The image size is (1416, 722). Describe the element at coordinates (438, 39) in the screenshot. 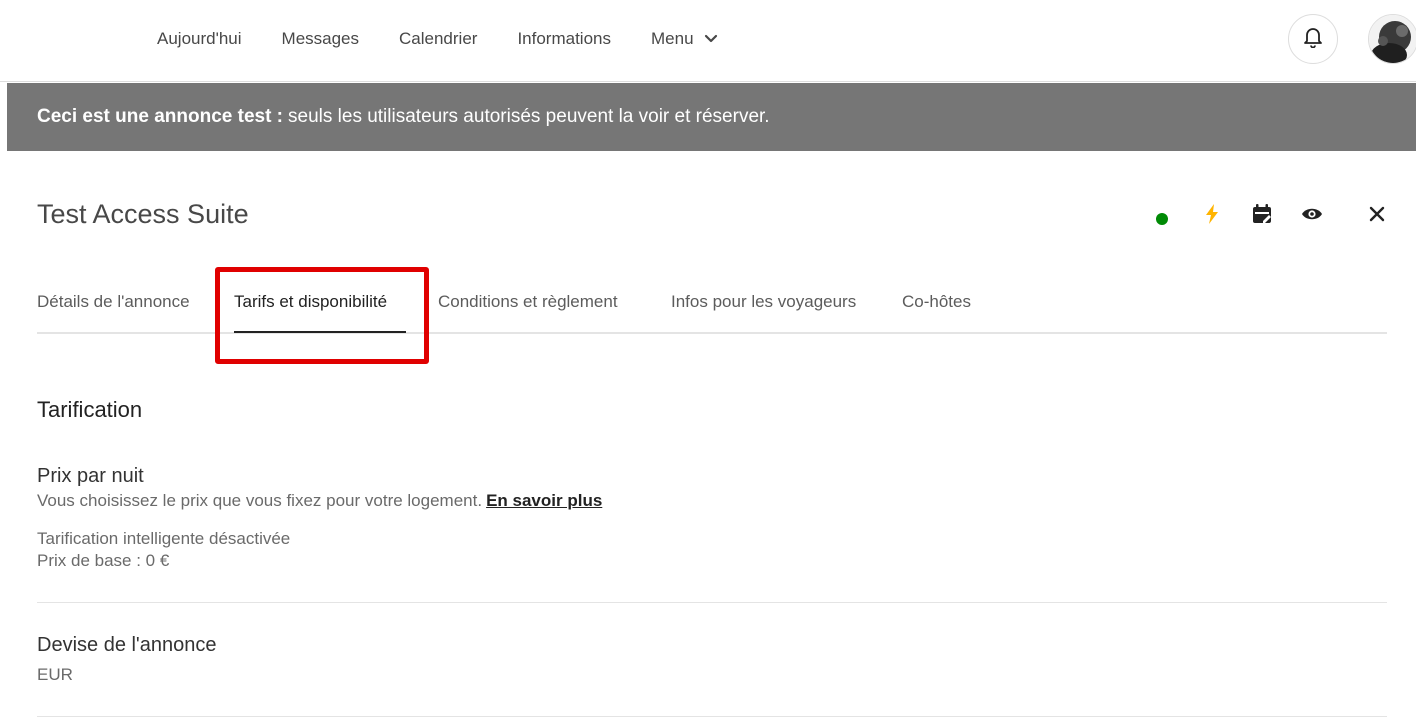

I see `nav-link-calendar: Calendrier` at that location.